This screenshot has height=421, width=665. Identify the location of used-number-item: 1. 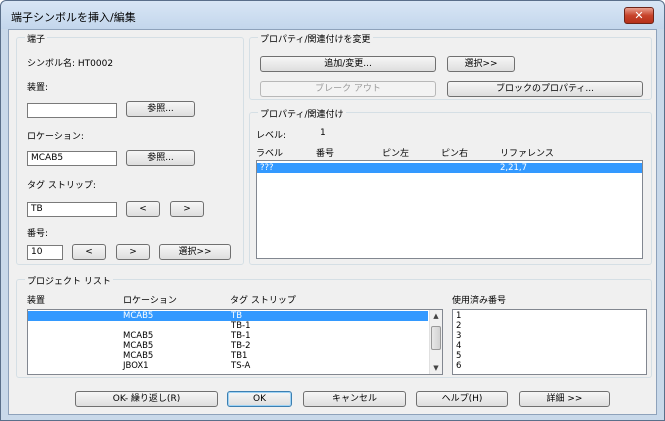
(458, 316).